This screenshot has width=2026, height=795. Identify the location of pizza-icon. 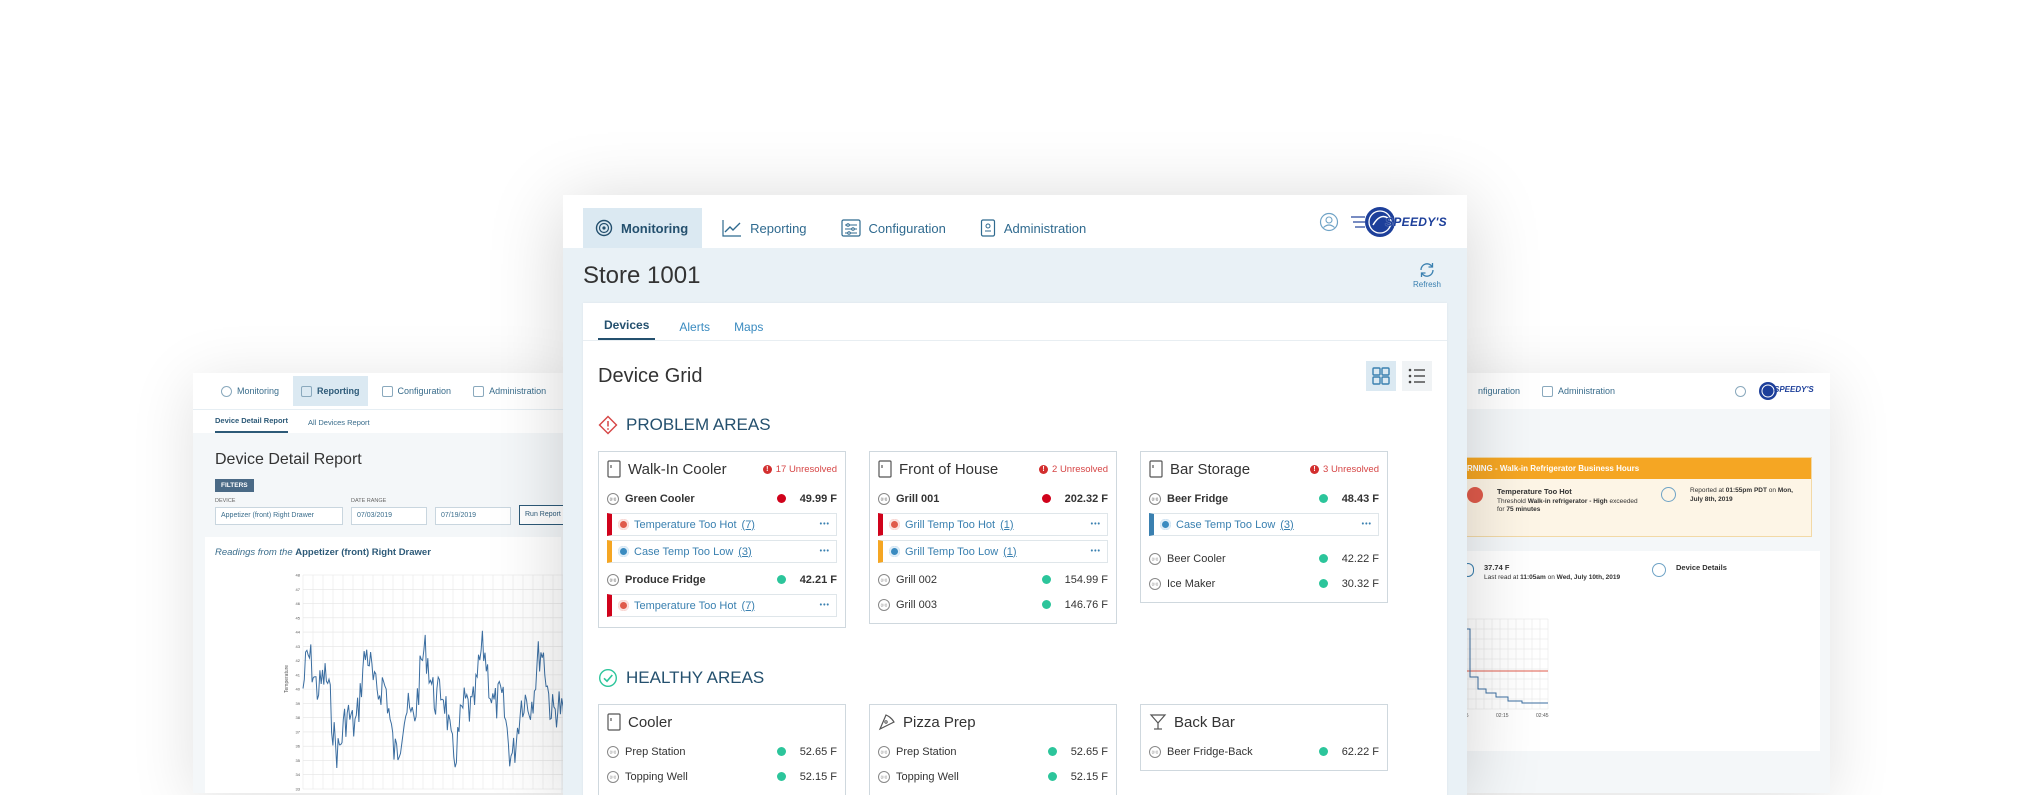
(886, 722).